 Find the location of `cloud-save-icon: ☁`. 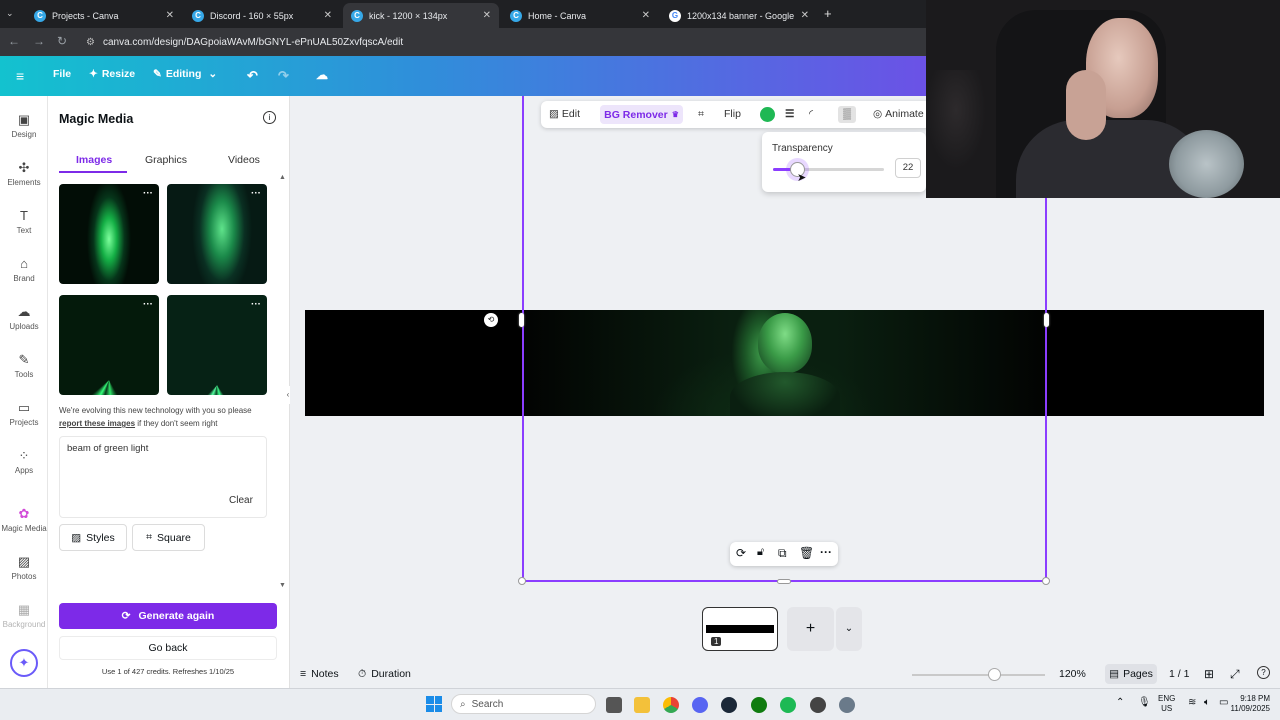

cloud-save-icon: ☁ is located at coordinates (322, 75).